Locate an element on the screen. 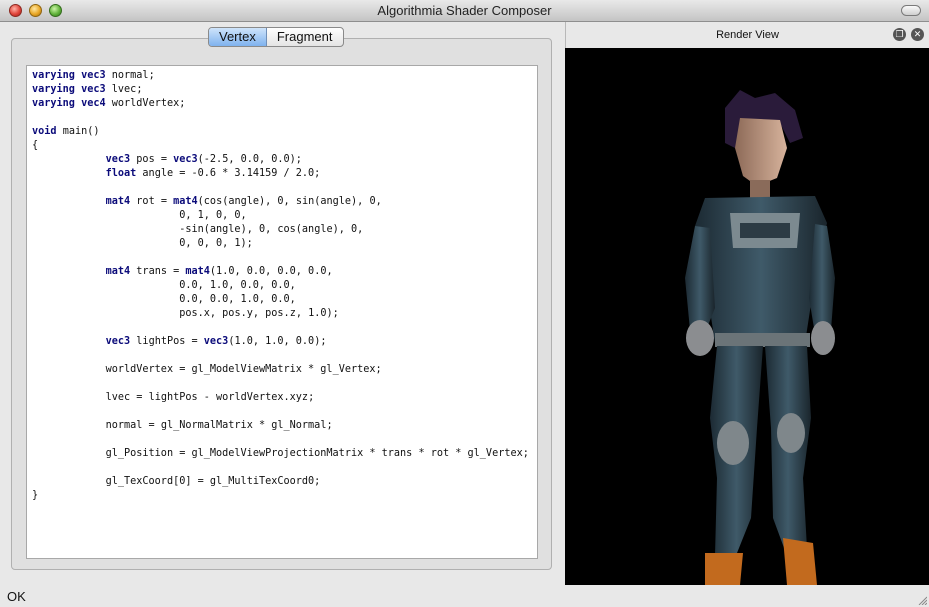 This screenshot has width=929, height=607. code-line: varying vec3 normal; is located at coordinates (93, 75).